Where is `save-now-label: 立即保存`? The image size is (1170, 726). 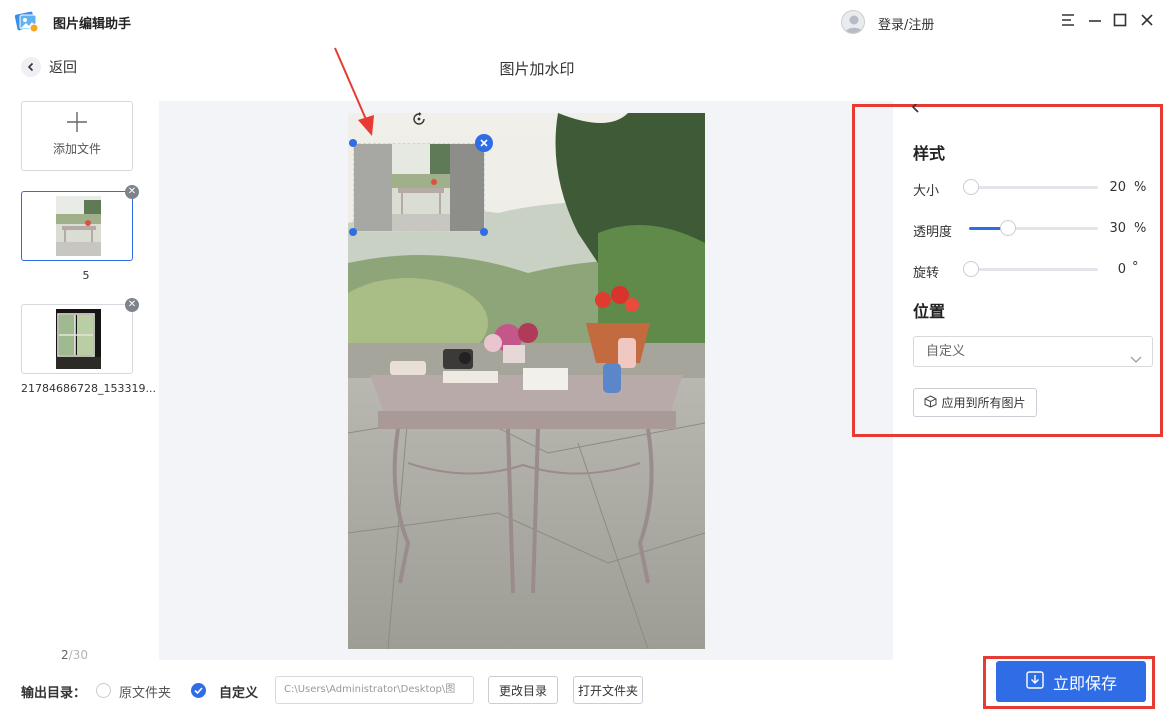
save-now-label: 立即保存 is located at coordinates (1084, 683).